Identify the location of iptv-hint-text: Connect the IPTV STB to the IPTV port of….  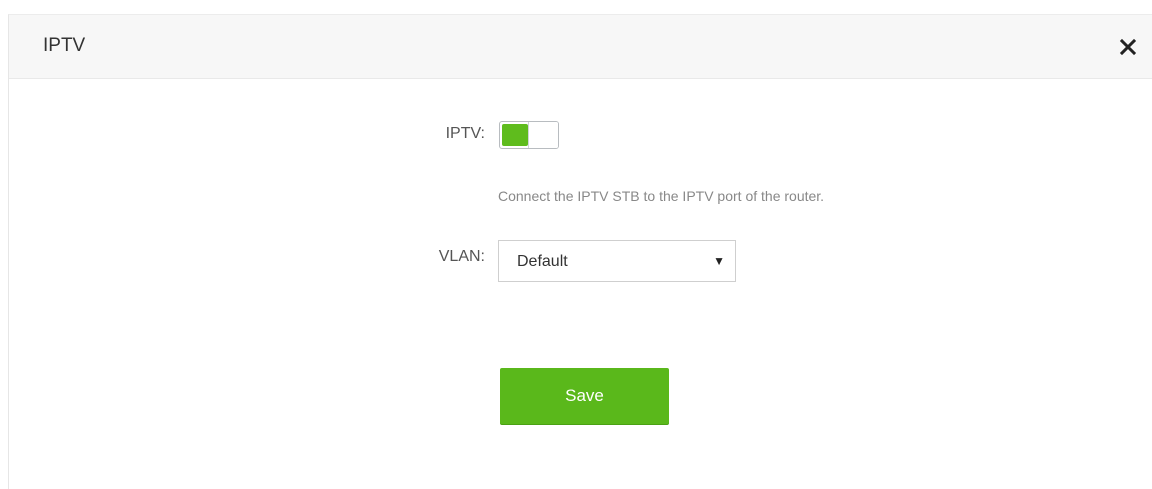
(661, 196).